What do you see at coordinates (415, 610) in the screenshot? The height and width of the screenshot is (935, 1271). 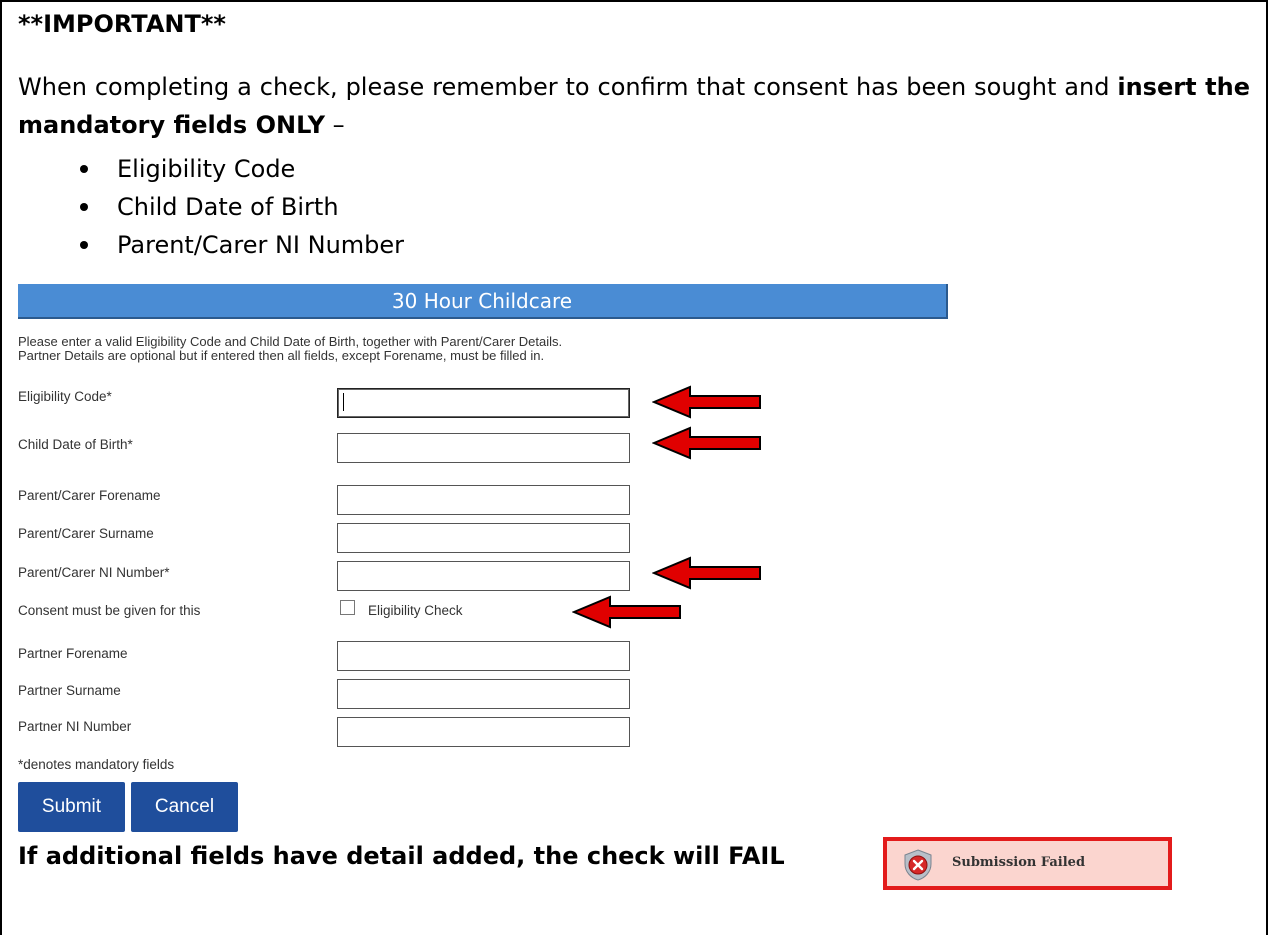 I see `consent-checkbox-label: Eligibility Check` at bounding box center [415, 610].